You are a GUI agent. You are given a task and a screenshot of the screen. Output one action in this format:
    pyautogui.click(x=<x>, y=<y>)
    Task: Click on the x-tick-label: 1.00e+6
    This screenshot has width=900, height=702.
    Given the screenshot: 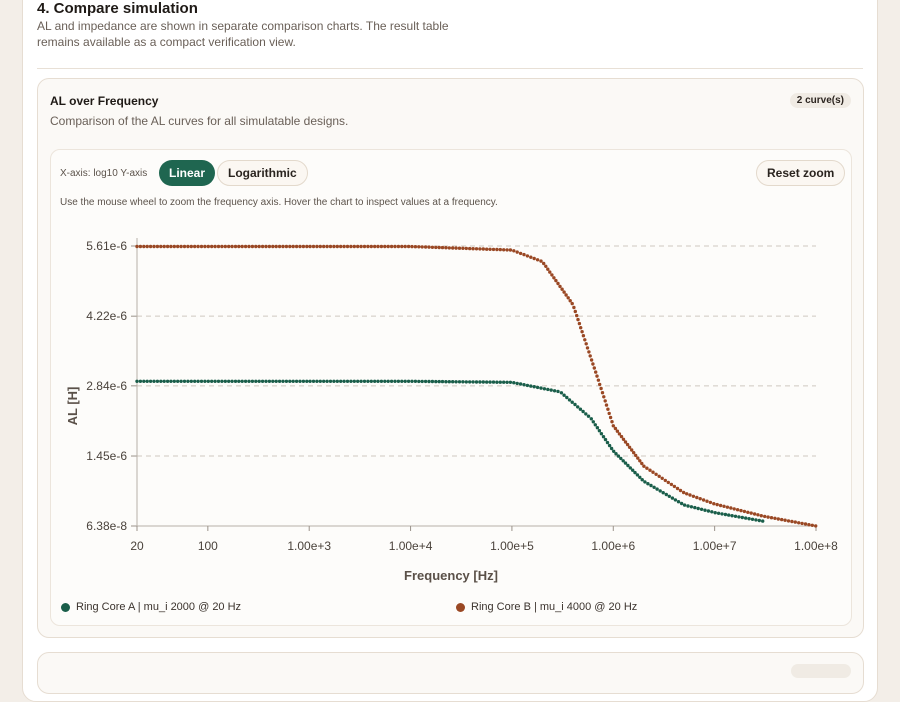 What is the action you would take?
    pyautogui.click(x=613, y=546)
    